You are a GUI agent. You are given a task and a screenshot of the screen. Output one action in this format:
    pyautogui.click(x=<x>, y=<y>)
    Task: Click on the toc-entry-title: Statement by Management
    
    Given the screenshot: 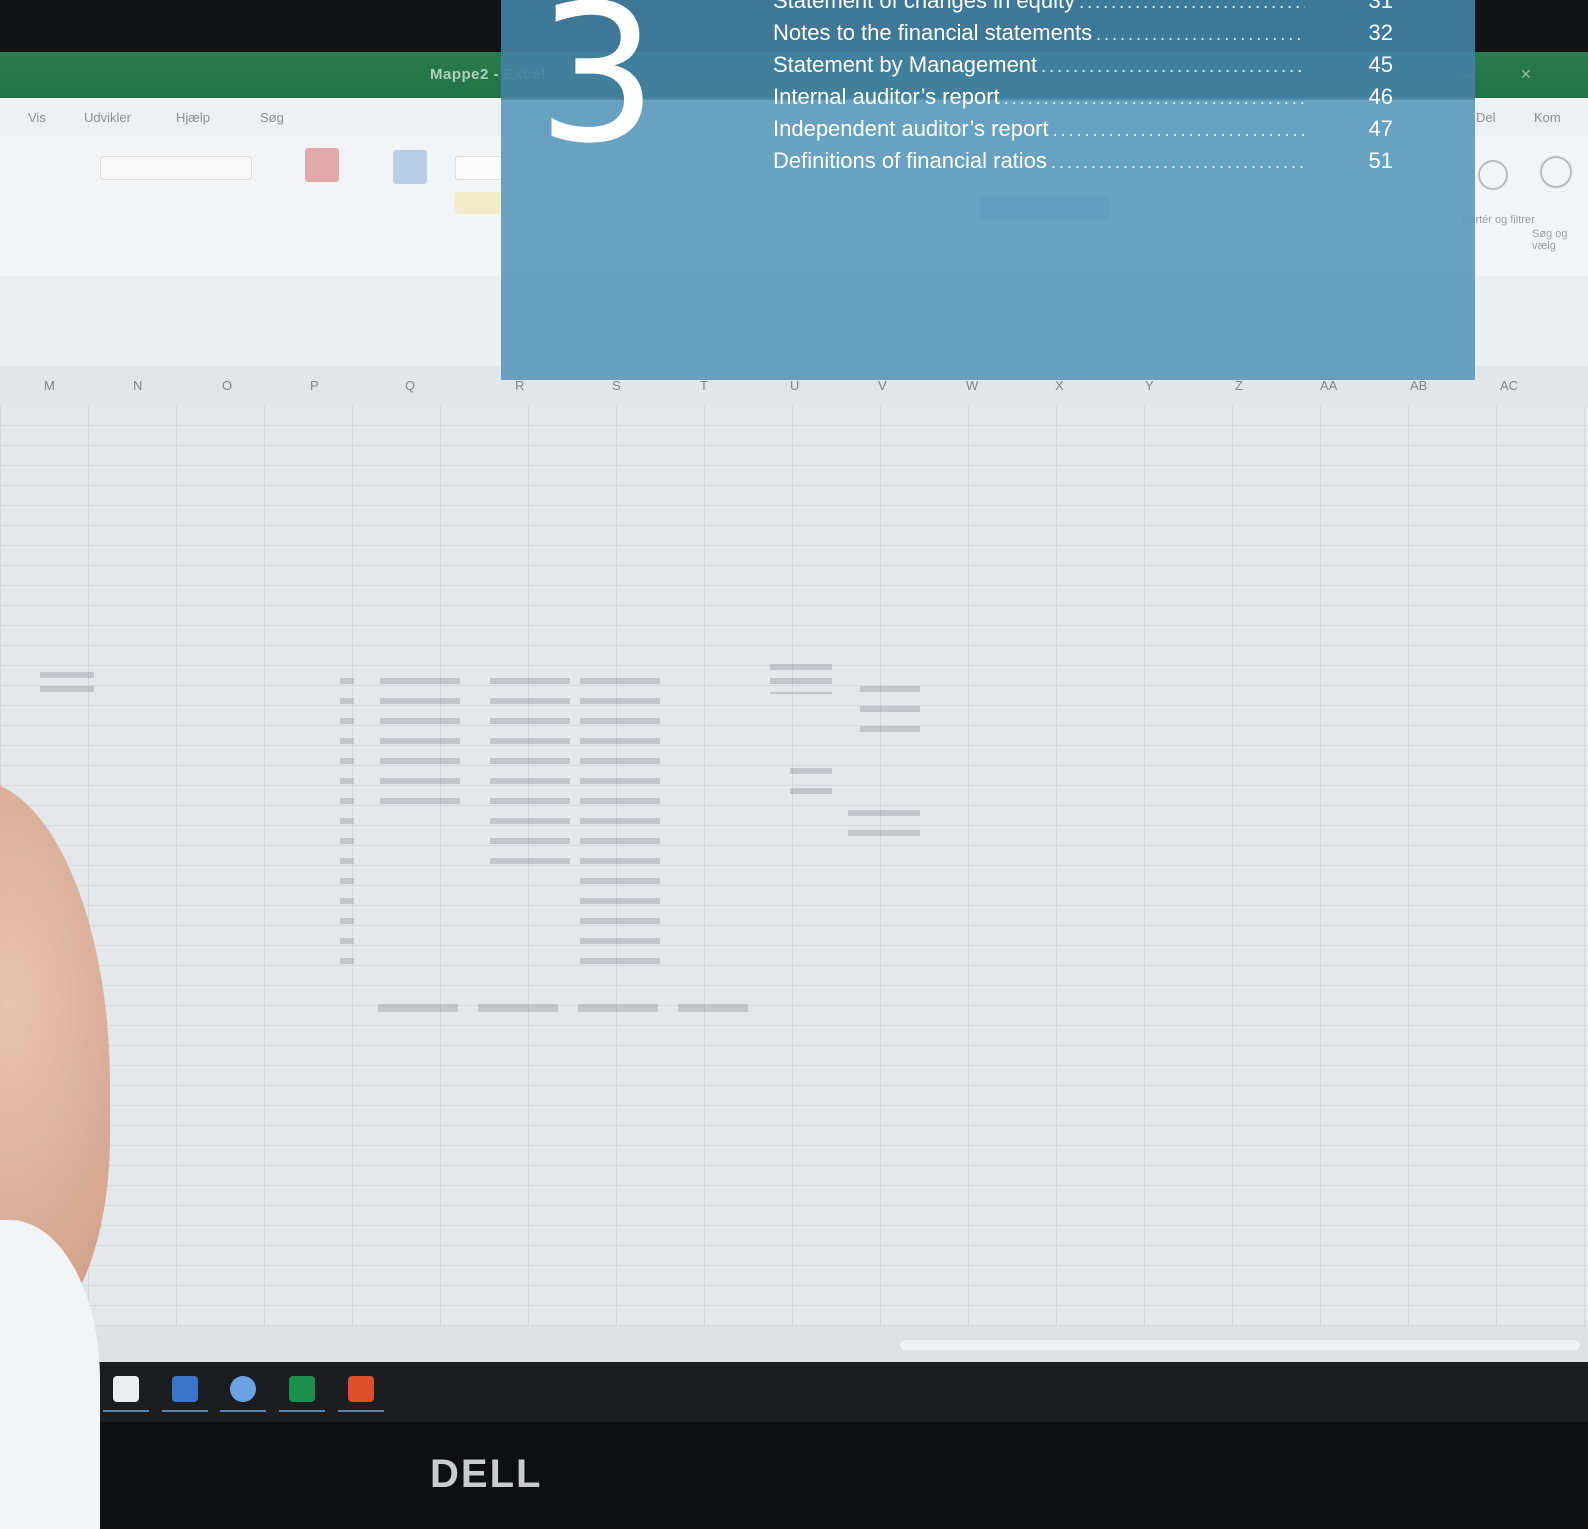 What is the action you would take?
    pyautogui.click(x=905, y=64)
    